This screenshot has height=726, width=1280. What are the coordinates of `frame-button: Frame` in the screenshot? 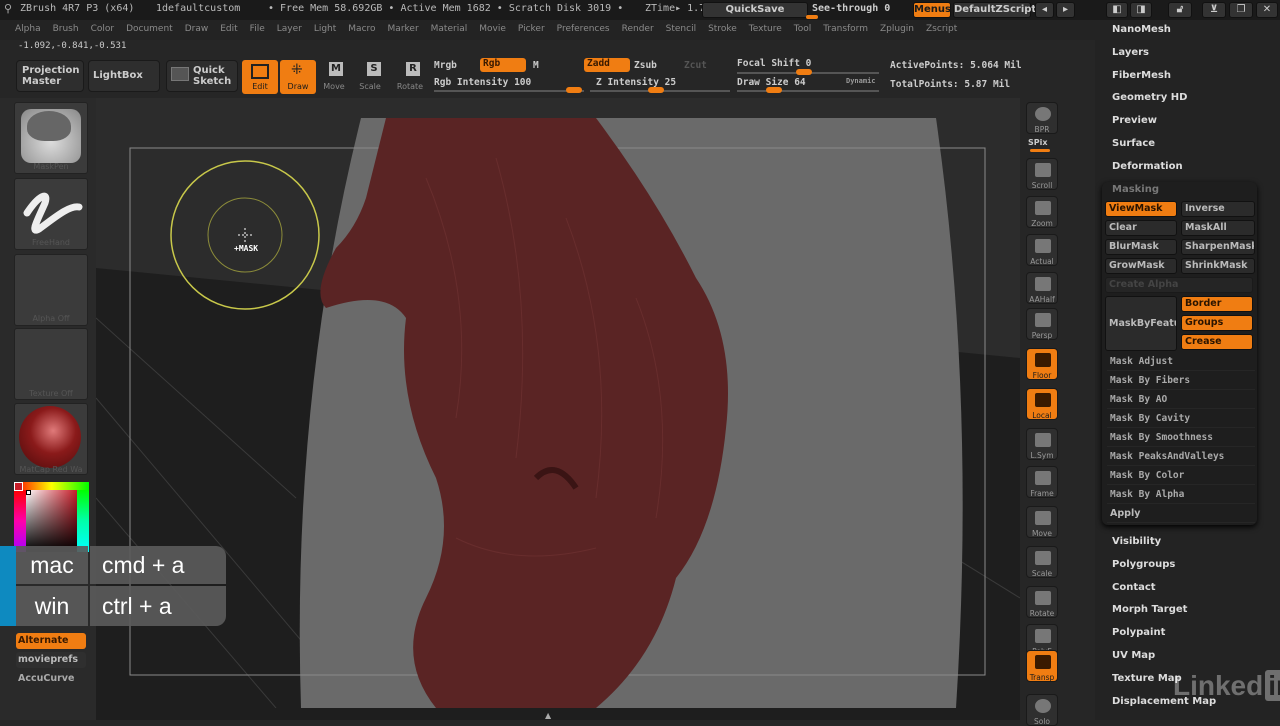 It's located at (1042, 482).